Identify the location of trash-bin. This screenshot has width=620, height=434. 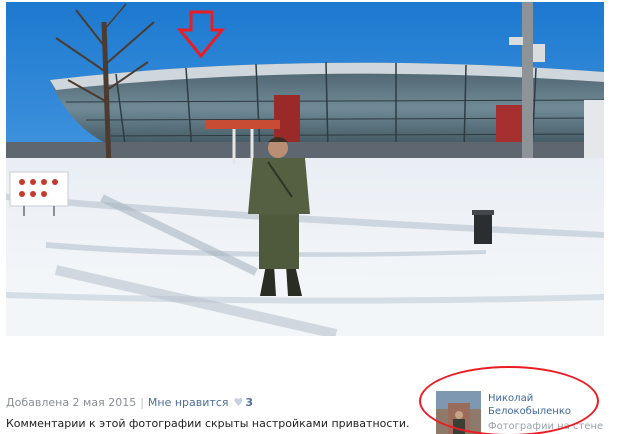
(483, 227).